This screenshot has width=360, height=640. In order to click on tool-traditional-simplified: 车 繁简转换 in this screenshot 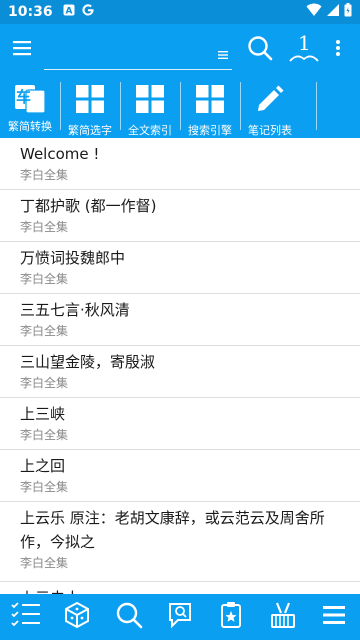, I will do `click(30, 107)`.